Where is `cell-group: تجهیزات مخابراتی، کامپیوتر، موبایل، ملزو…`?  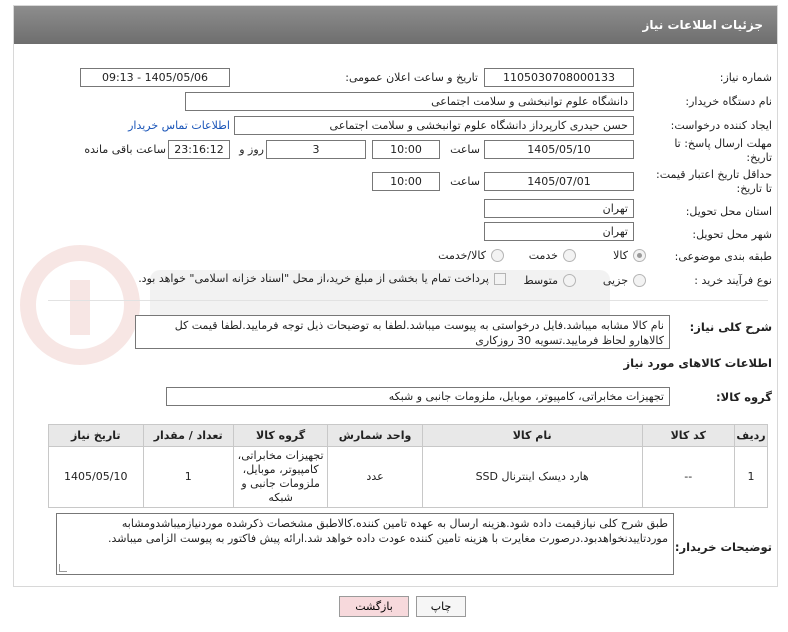
cell-group: تجهیزات مخابراتی، کامپیوتر، موبایل، ملزو… is located at coordinates (280, 477).